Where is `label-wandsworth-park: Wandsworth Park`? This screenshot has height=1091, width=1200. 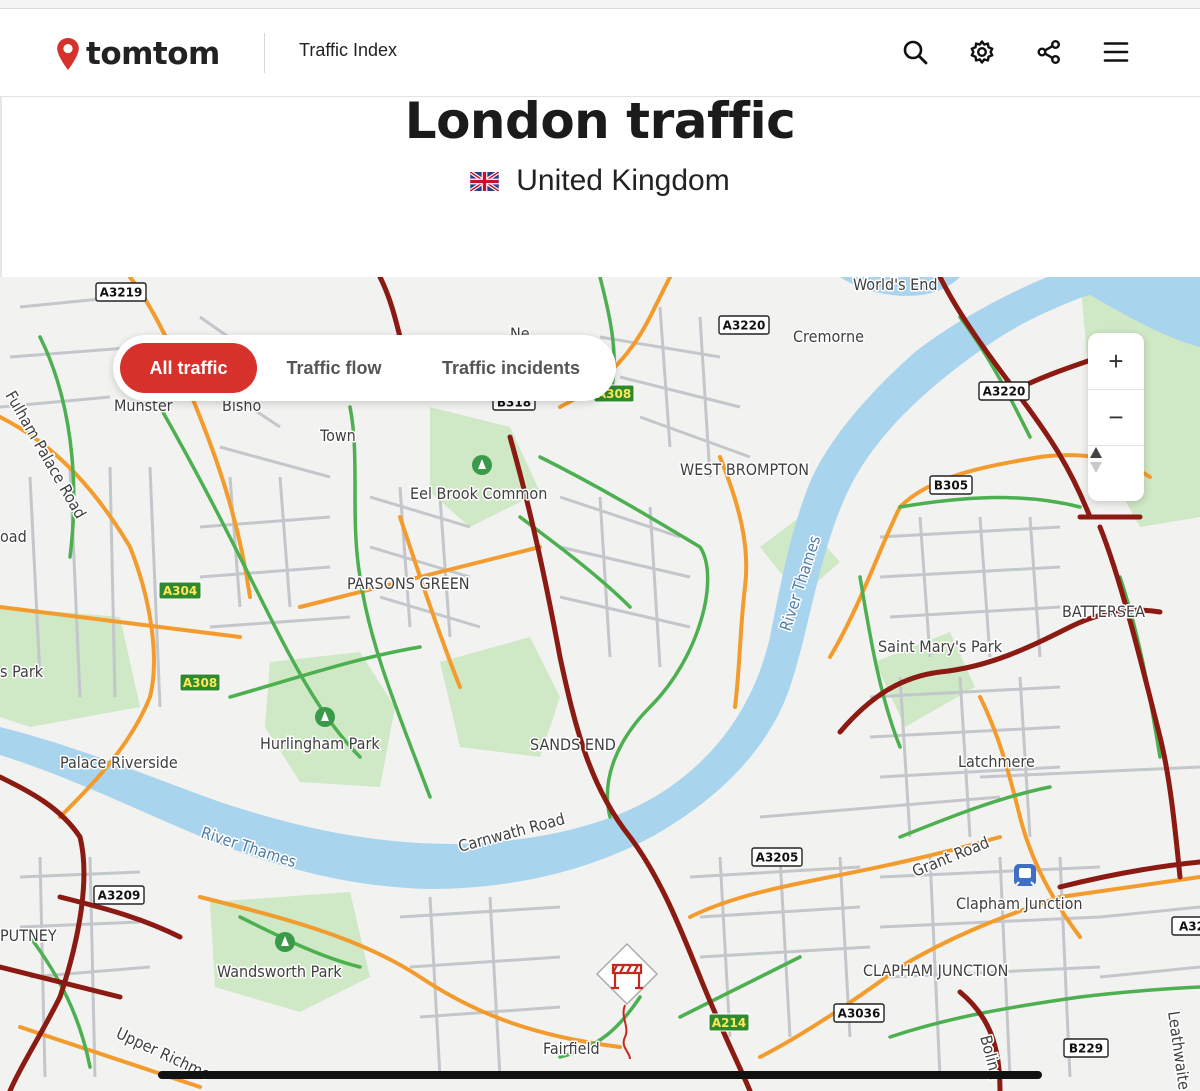
label-wandsworth-park: Wandsworth Park is located at coordinates (279, 971).